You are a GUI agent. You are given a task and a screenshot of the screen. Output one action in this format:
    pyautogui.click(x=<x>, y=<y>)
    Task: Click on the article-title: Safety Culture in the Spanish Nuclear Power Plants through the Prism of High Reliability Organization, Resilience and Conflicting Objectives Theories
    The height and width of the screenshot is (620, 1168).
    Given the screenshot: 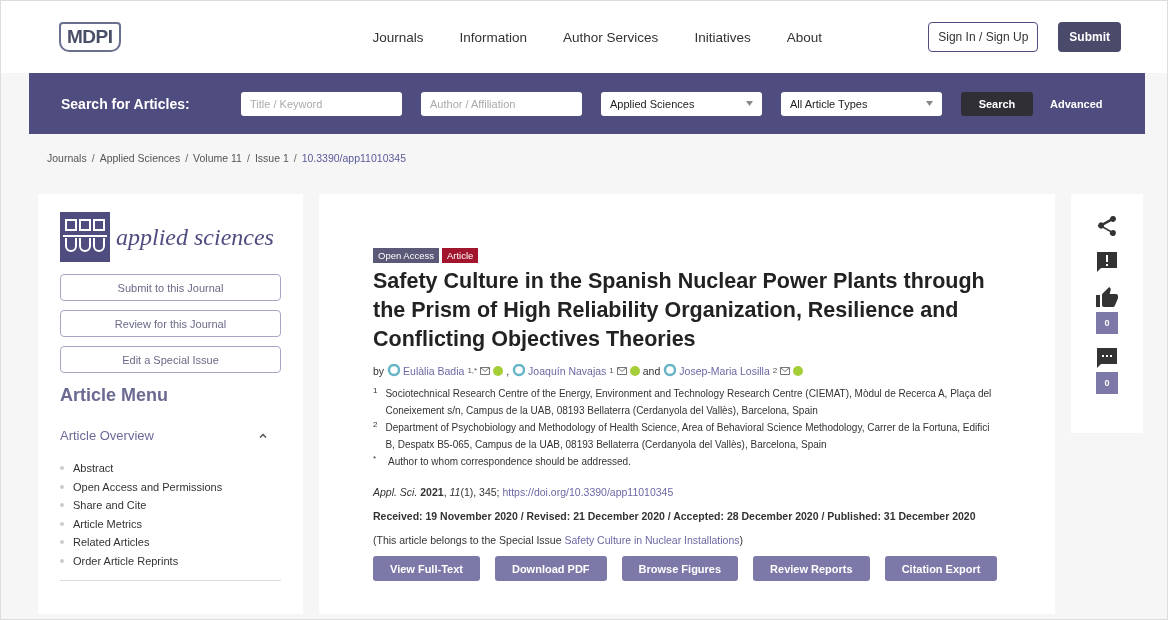 What is the action you would take?
    pyautogui.click(x=679, y=310)
    